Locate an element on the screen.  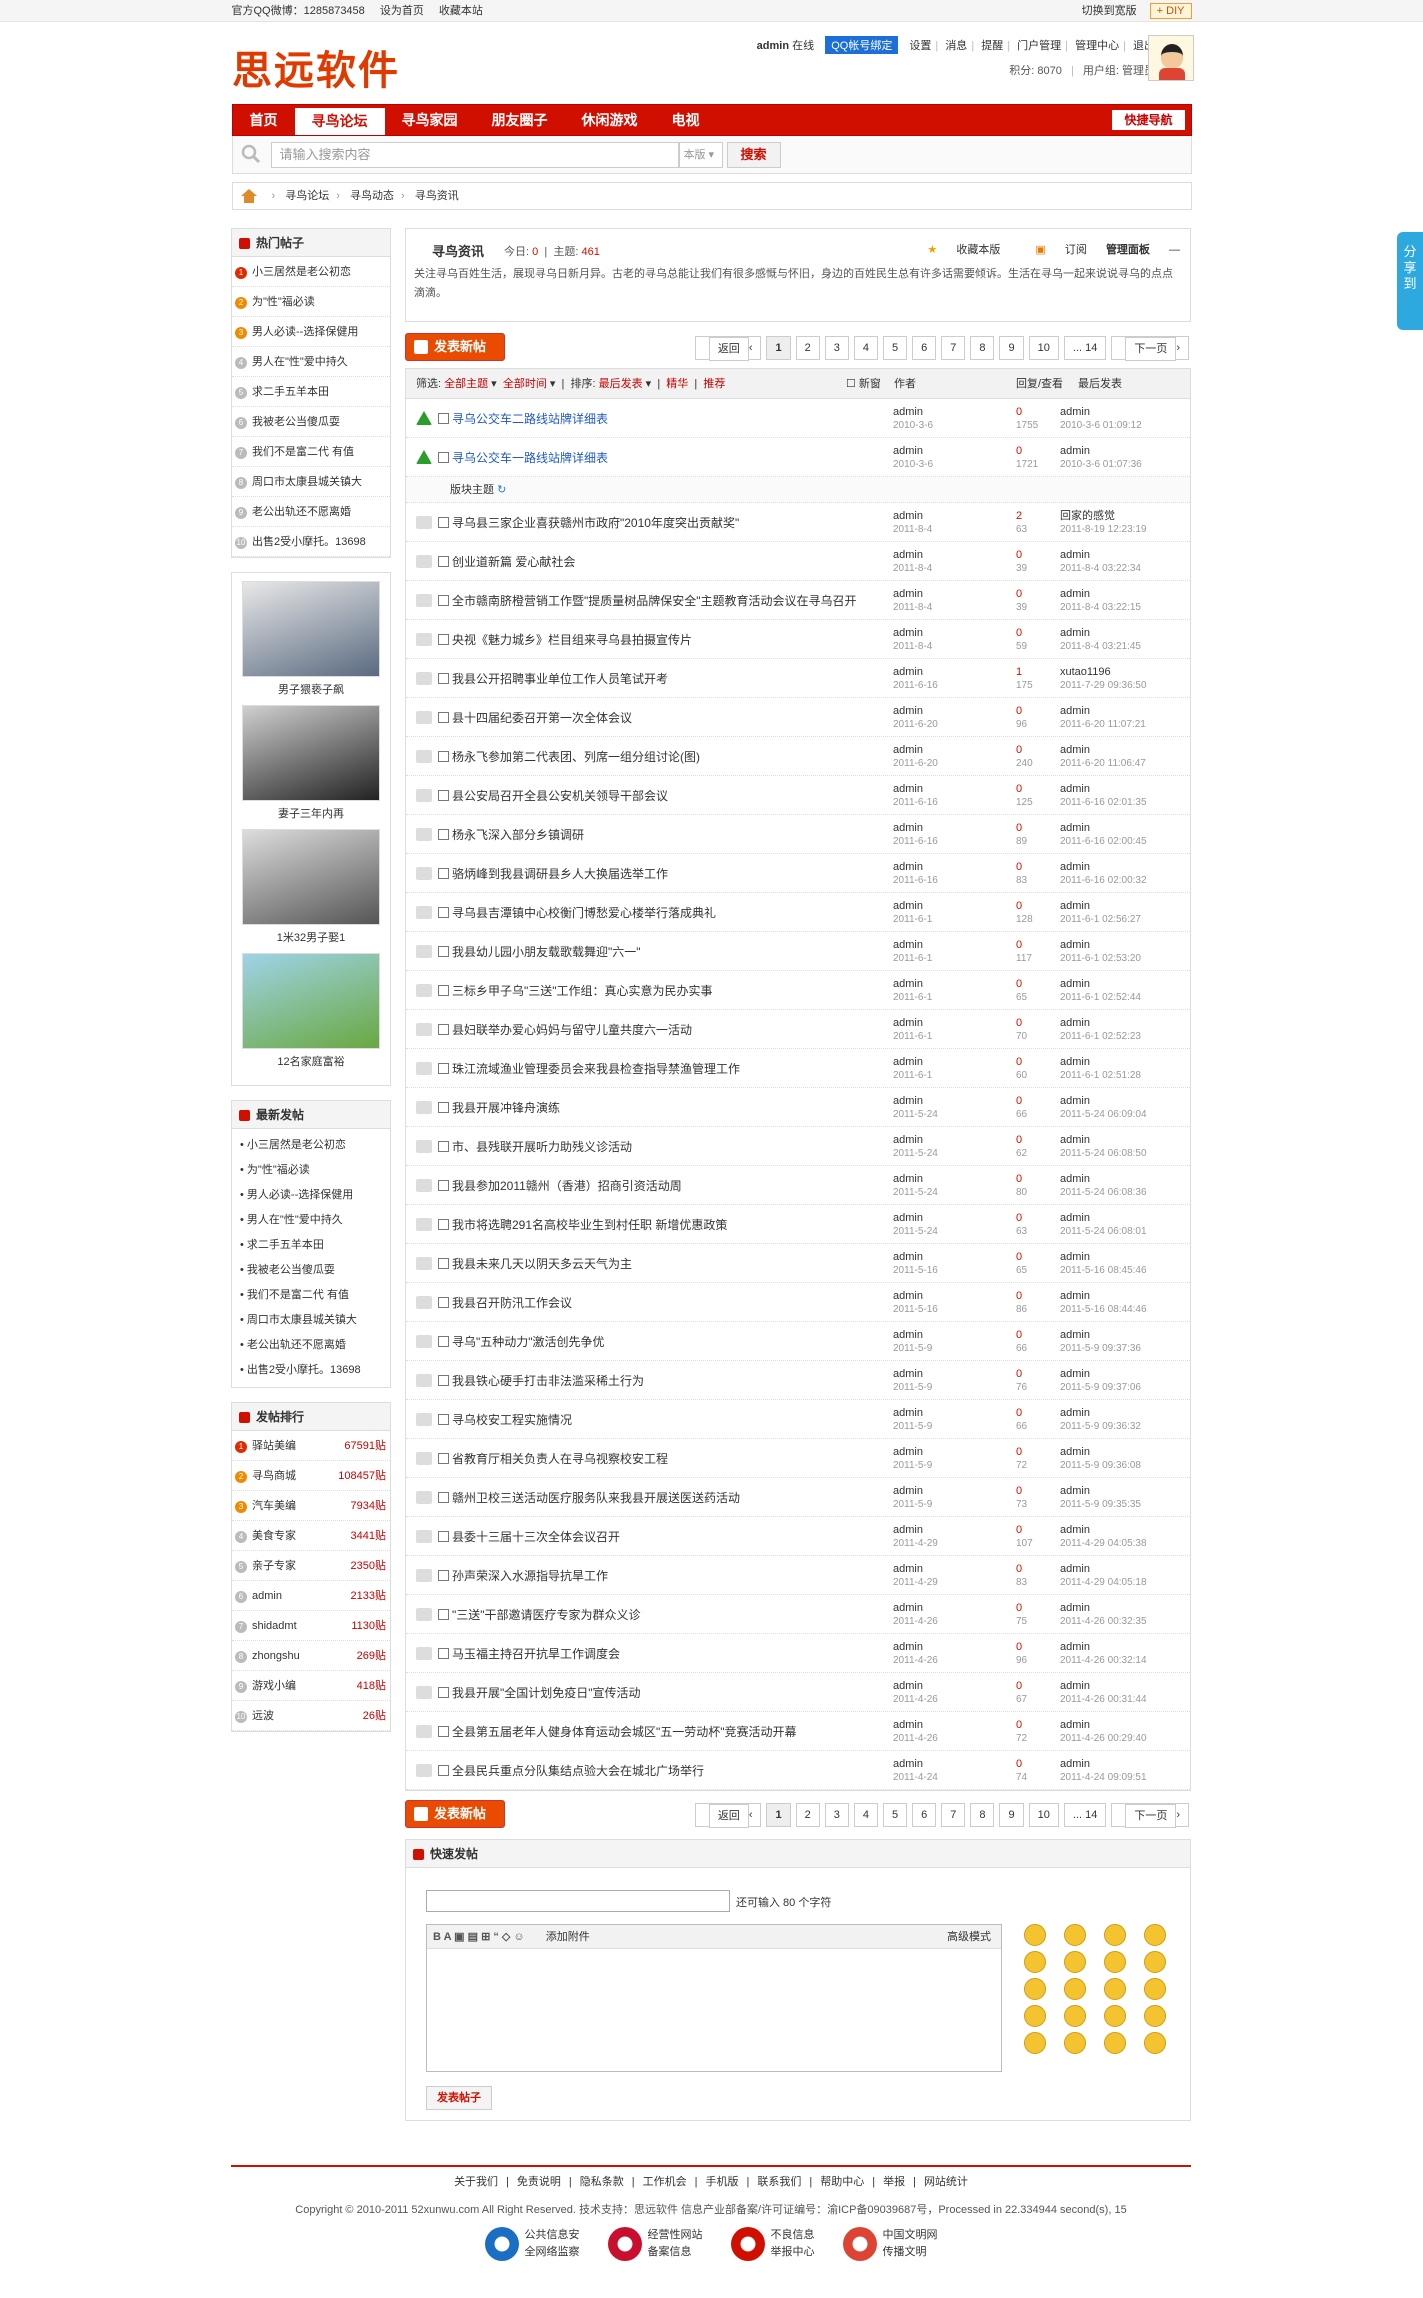
thread-title: 我县开展冲锋舟演练 is located at coordinates (506, 1108).